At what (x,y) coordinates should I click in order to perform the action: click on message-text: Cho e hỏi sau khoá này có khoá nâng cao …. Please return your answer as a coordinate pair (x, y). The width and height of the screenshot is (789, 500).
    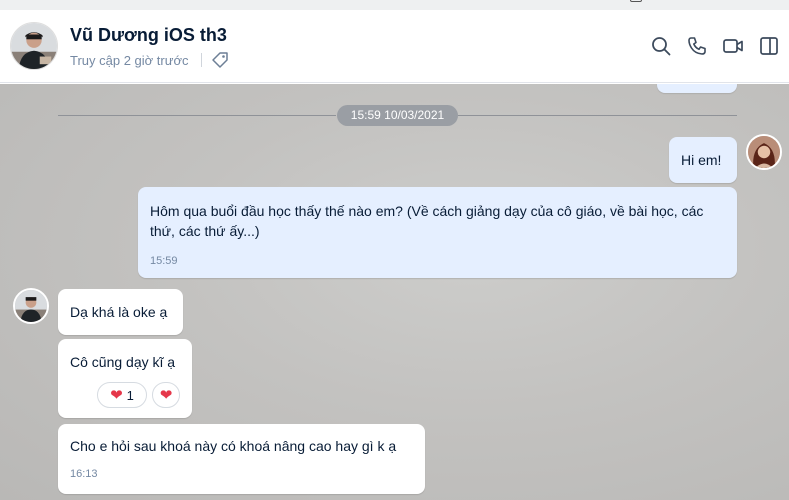
    Looking at the image, I should click on (233, 446).